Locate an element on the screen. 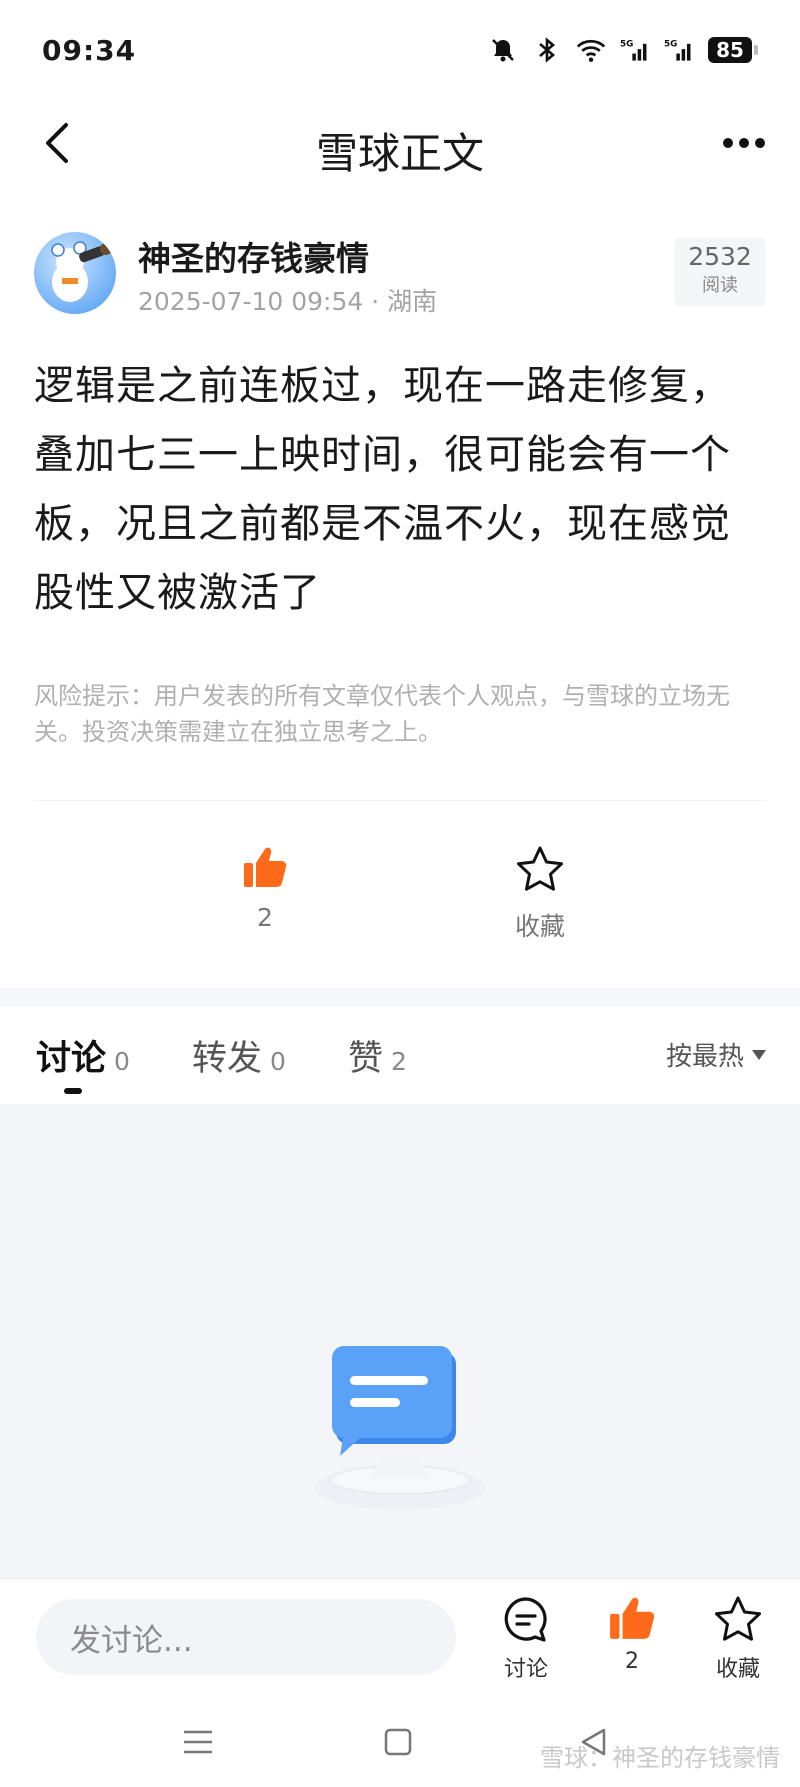 The width and height of the screenshot is (800, 1787). bottom-like-button: 2 is located at coordinates (632, 1634).